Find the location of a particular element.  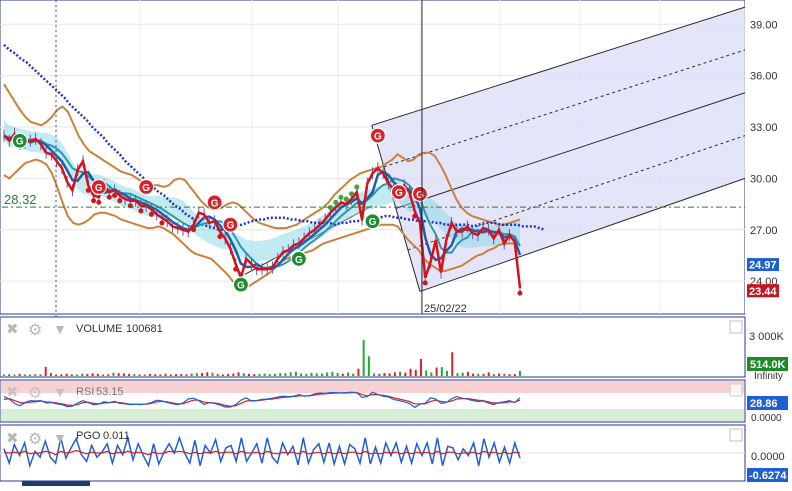

pgo-panel-checkbox is located at coordinates (736, 435).